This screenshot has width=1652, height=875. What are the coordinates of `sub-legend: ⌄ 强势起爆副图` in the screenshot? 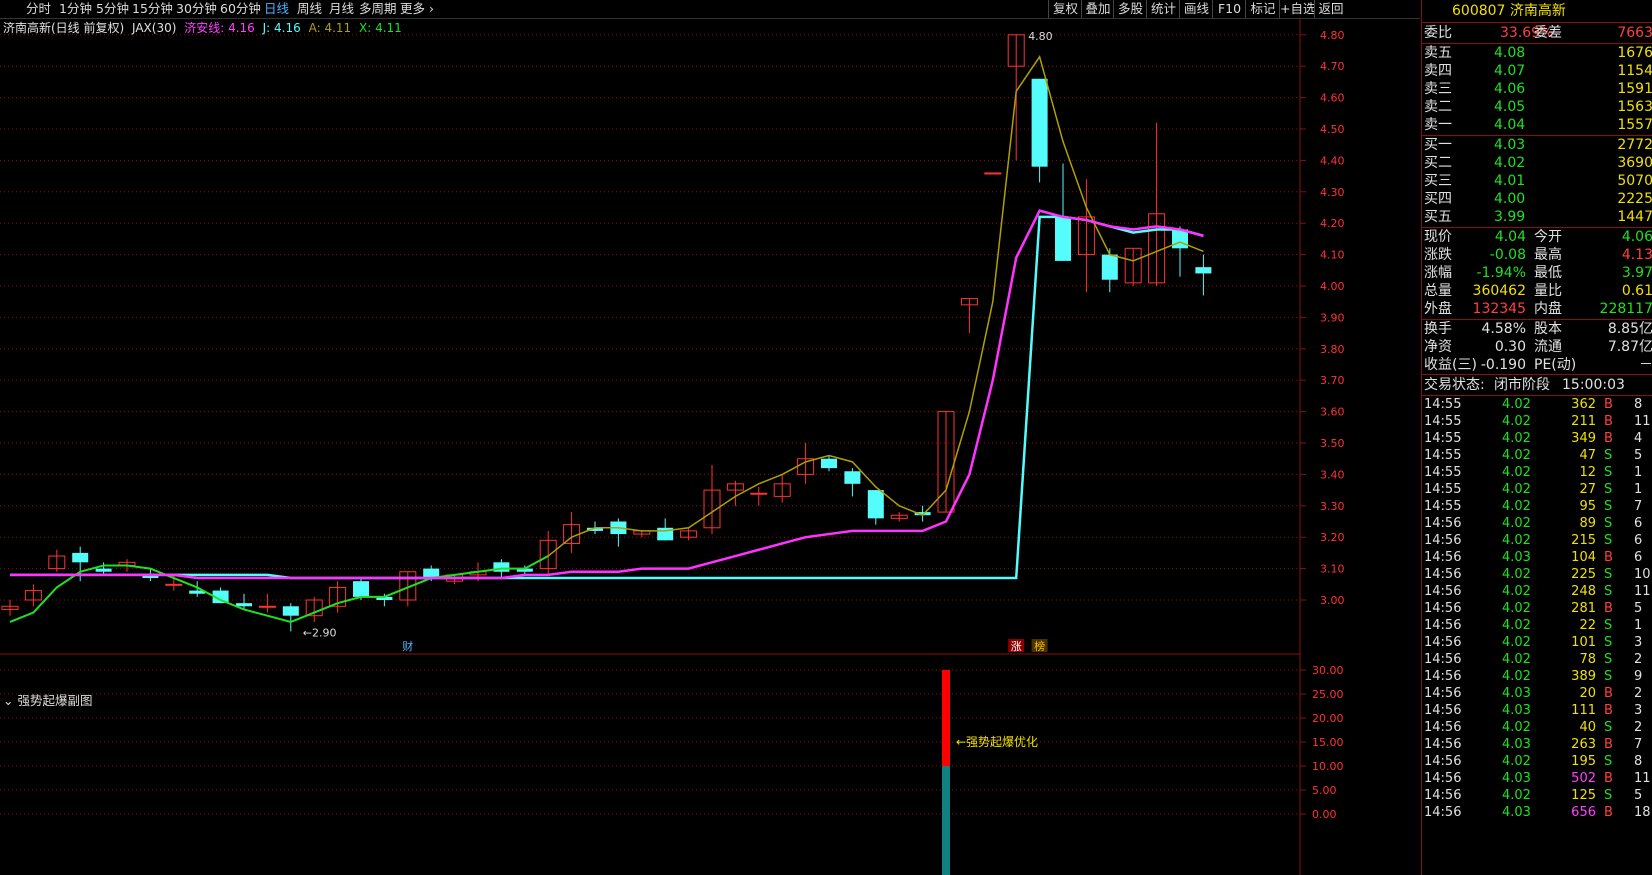 It's located at (47, 699).